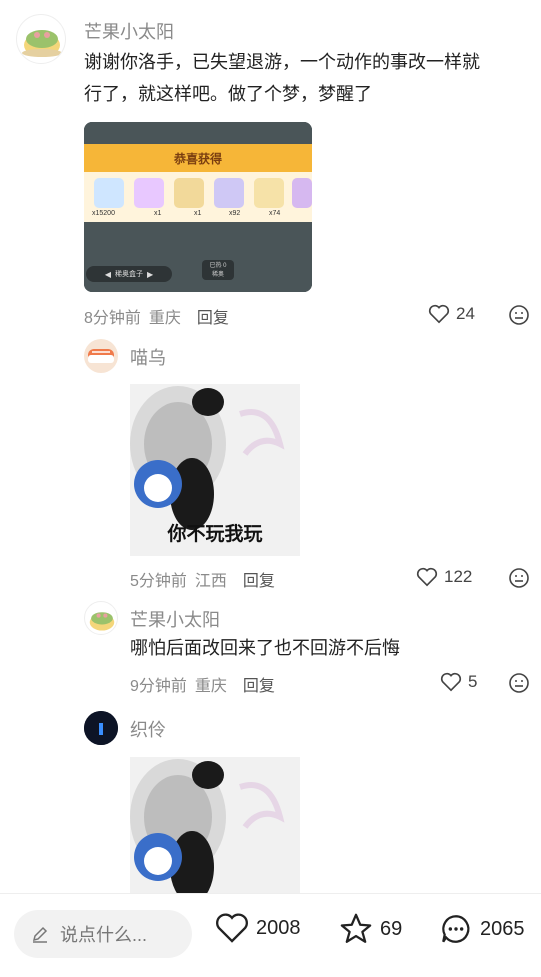 The height and width of the screenshot is (977, 541). I want to click on image-tag-label: 已热 0, so click(218, 266).